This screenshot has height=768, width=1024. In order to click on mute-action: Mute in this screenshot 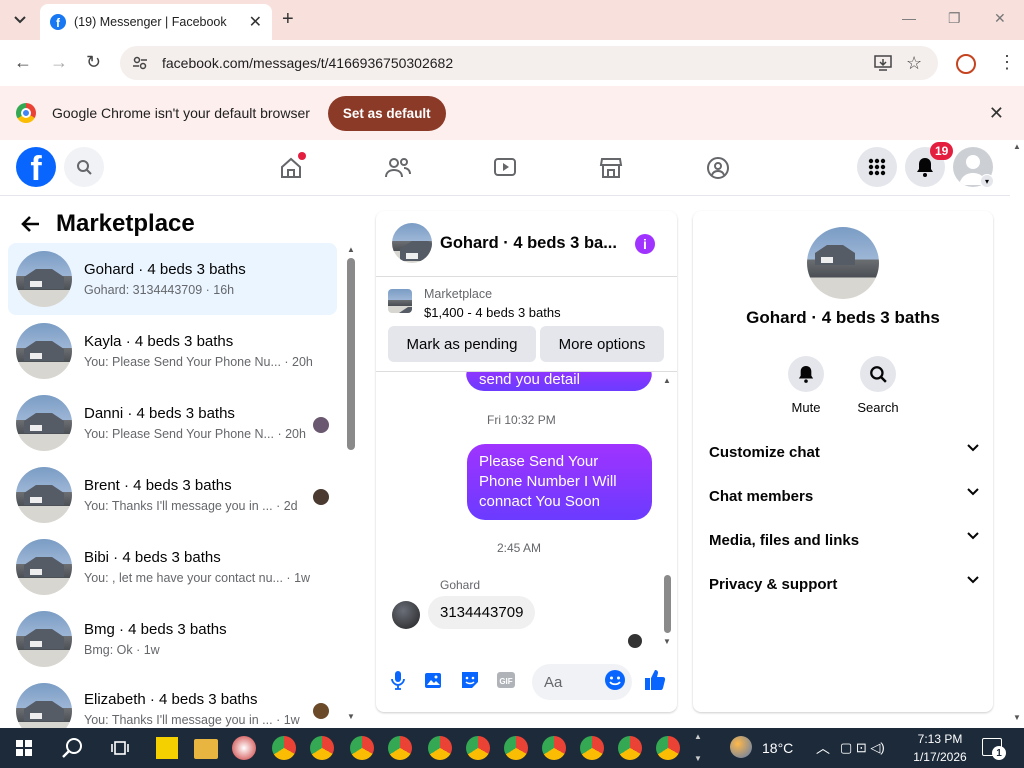, I will do `click(806, 385)`.